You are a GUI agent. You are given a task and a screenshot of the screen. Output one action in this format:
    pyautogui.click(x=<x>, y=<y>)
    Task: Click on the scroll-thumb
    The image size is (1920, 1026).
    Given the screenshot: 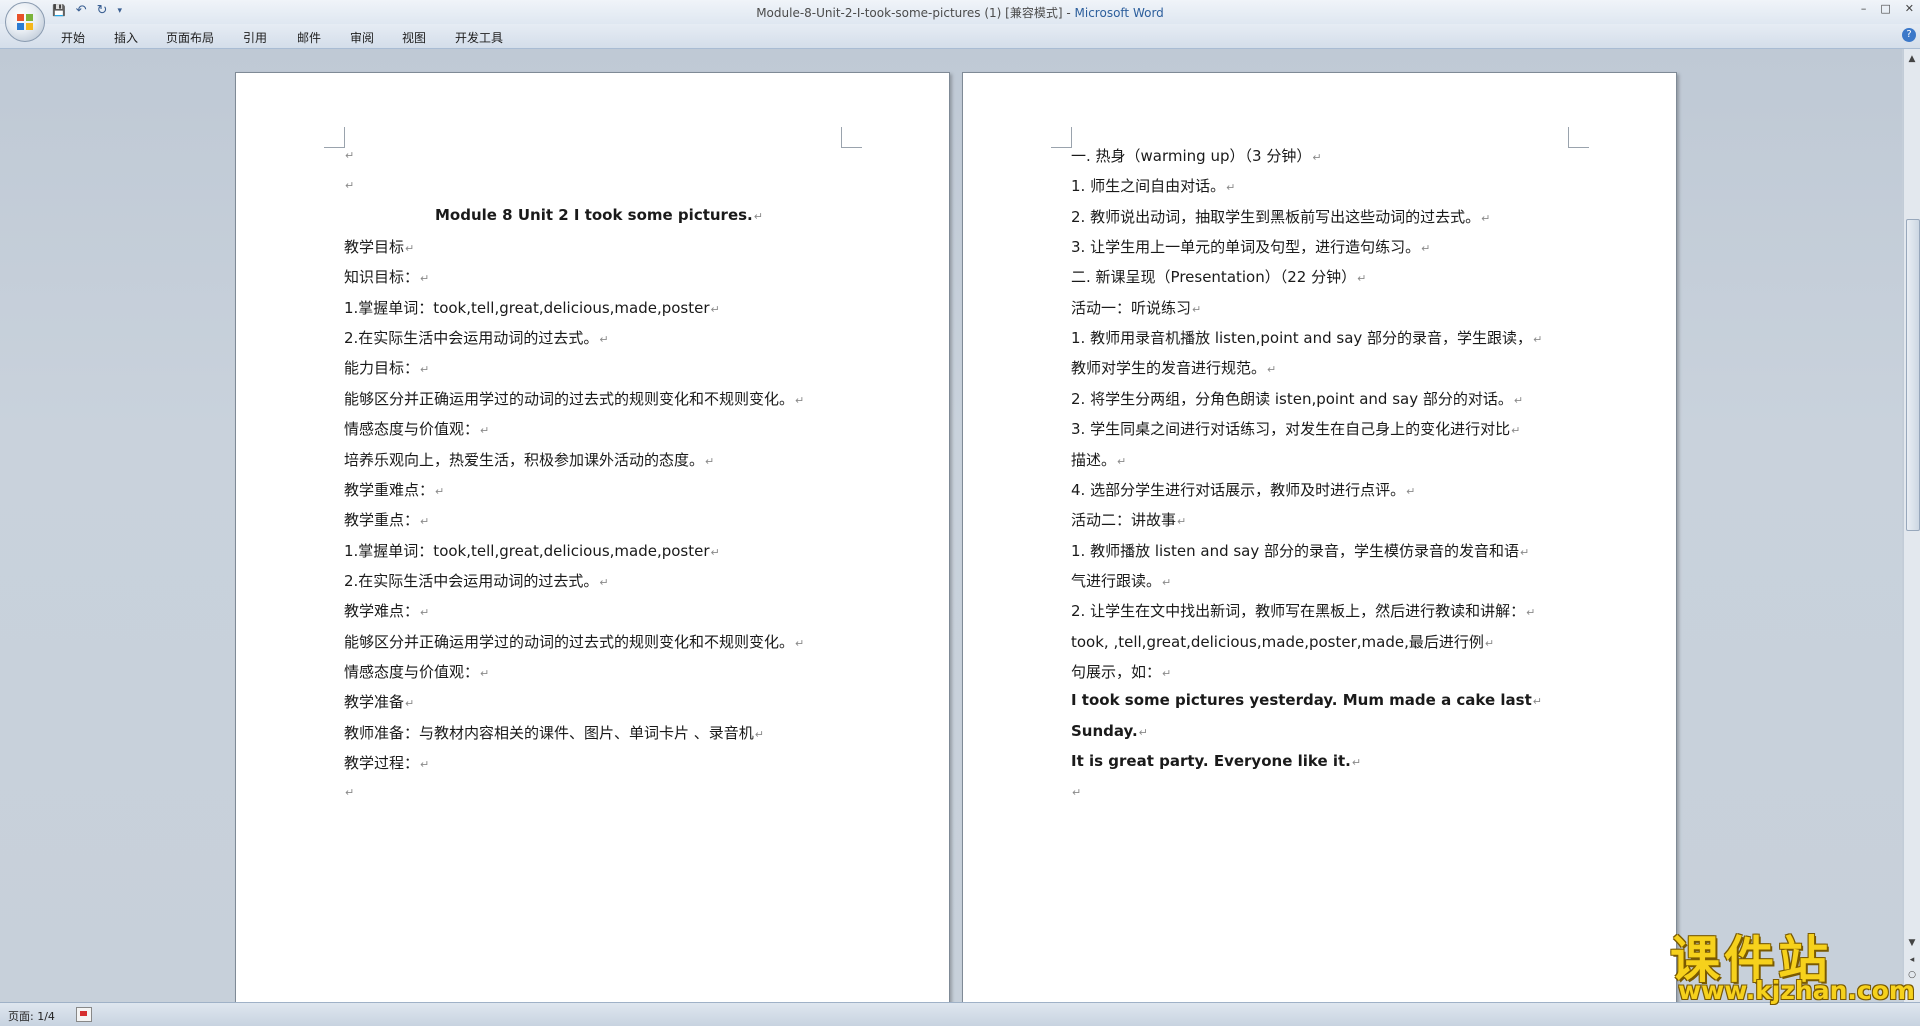 What is the action you would take?
    pyautogui.click(x=1913, y=375)
    